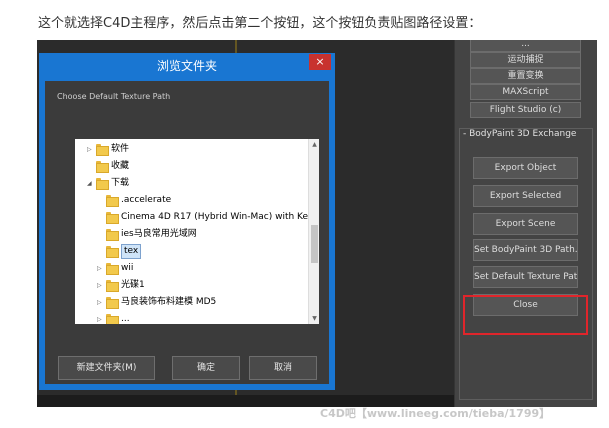 The height and width of the screenshot is (428, 609). I want to click on tree-item-favorites: 收藏, so click(108, 166).